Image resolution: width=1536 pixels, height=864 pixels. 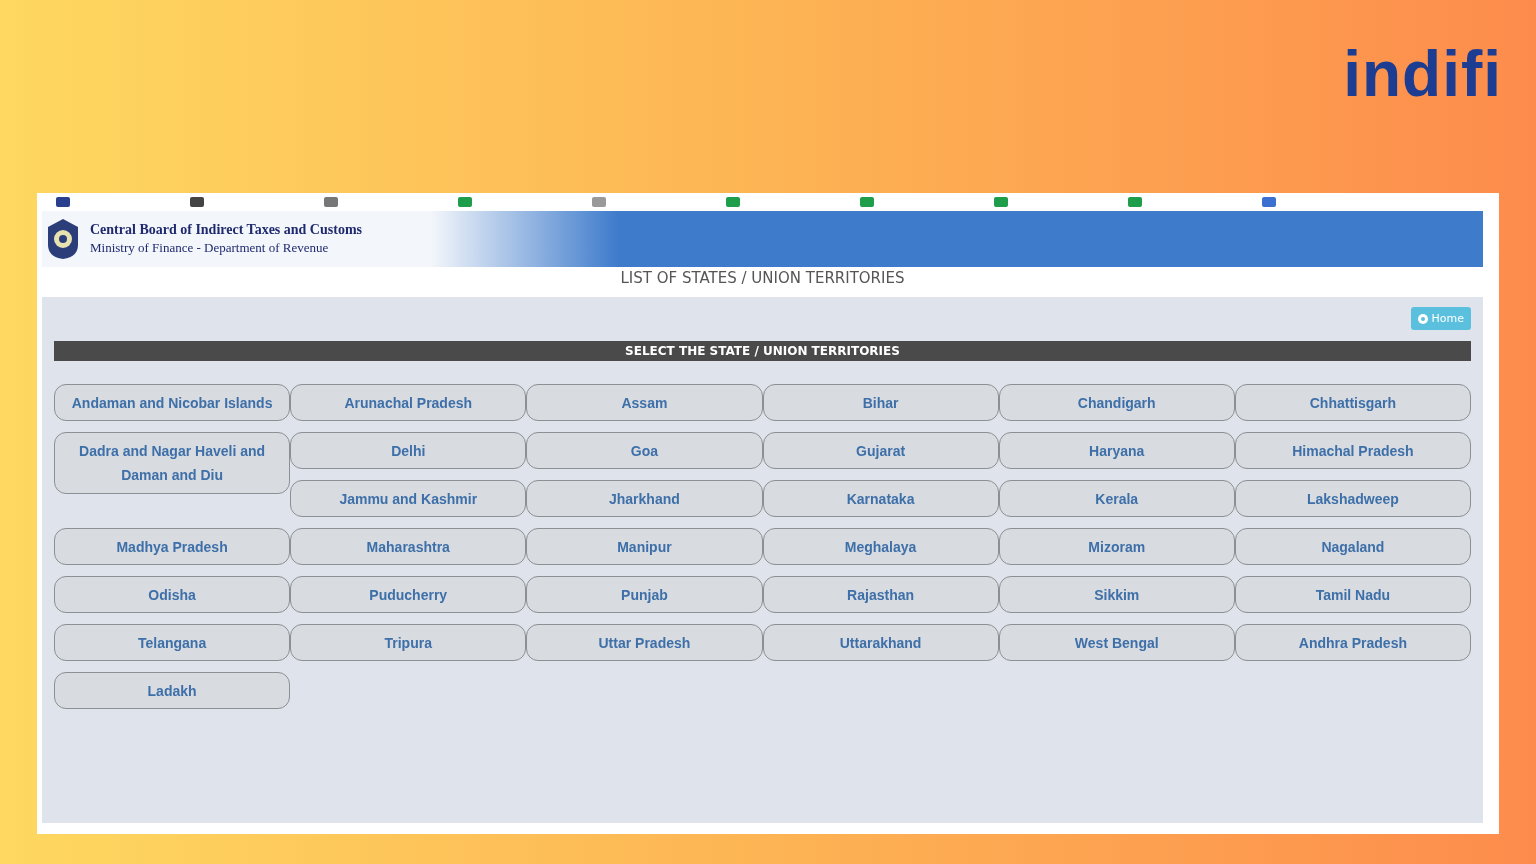 I want to click on state-button: Goa, so click(x=644, y=450).